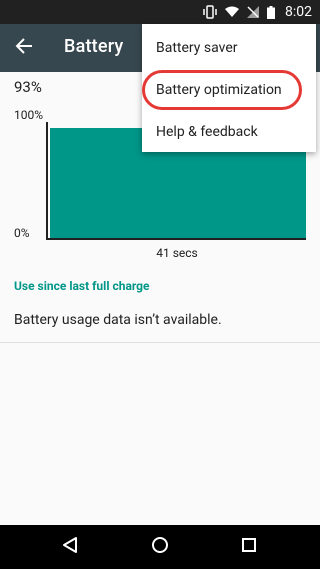 The image size is (320, 569). What do you see at coordinates (94, 46) in the screenshot?
I see `page-title: Battery` at bounding box center [94, 46].